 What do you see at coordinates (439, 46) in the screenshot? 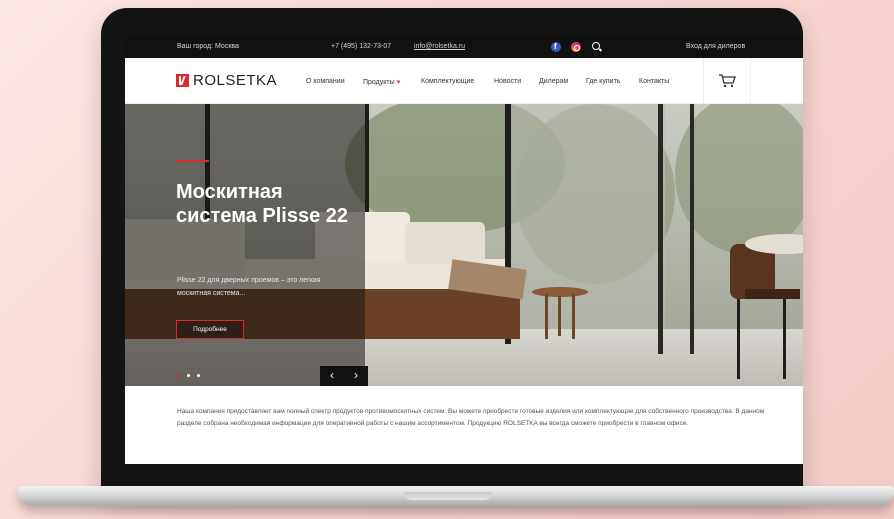
I see `email-link: info@rolsetka.ru` at bounding box center [439, 46].